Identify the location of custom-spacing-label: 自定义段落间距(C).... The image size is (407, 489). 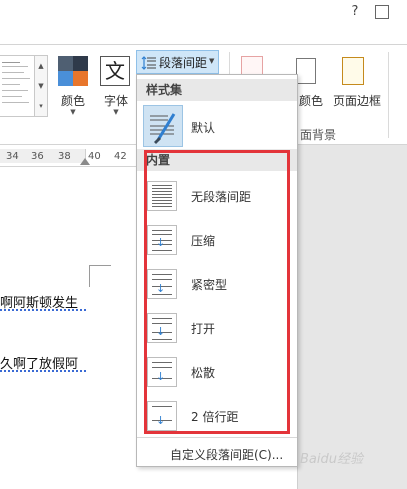
(226, 454).